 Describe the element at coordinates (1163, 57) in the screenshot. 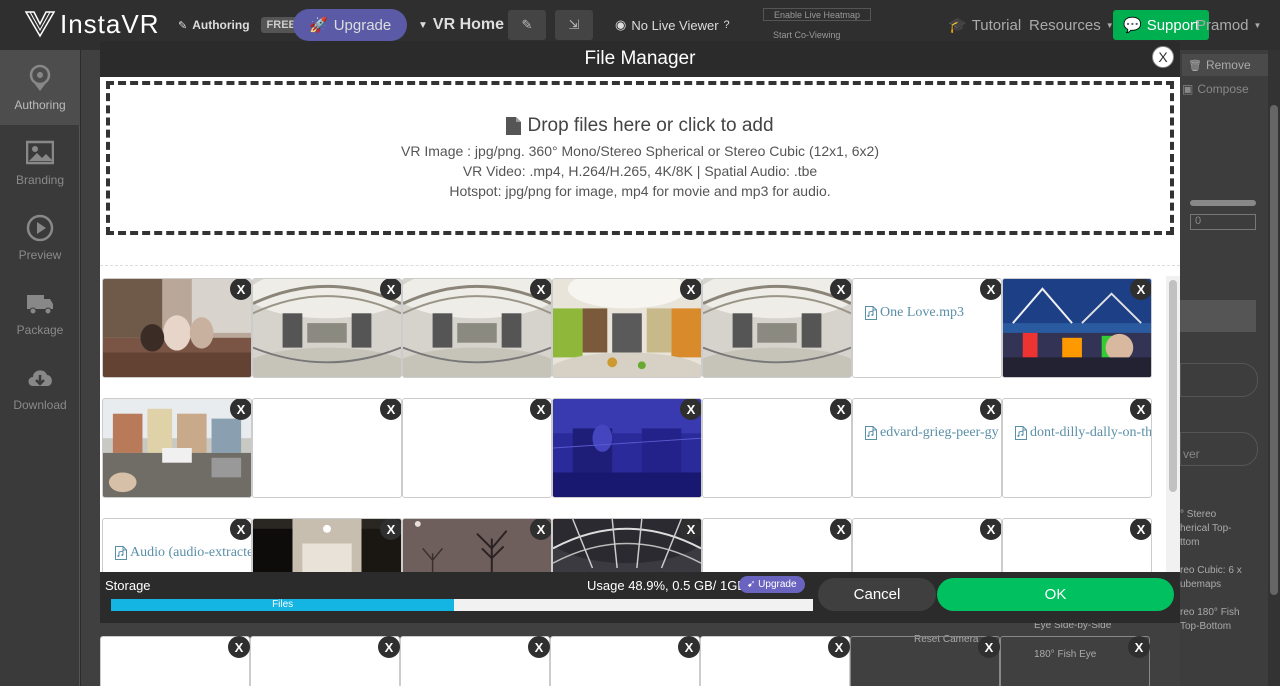

I see `close-modal-button: X` at that location.